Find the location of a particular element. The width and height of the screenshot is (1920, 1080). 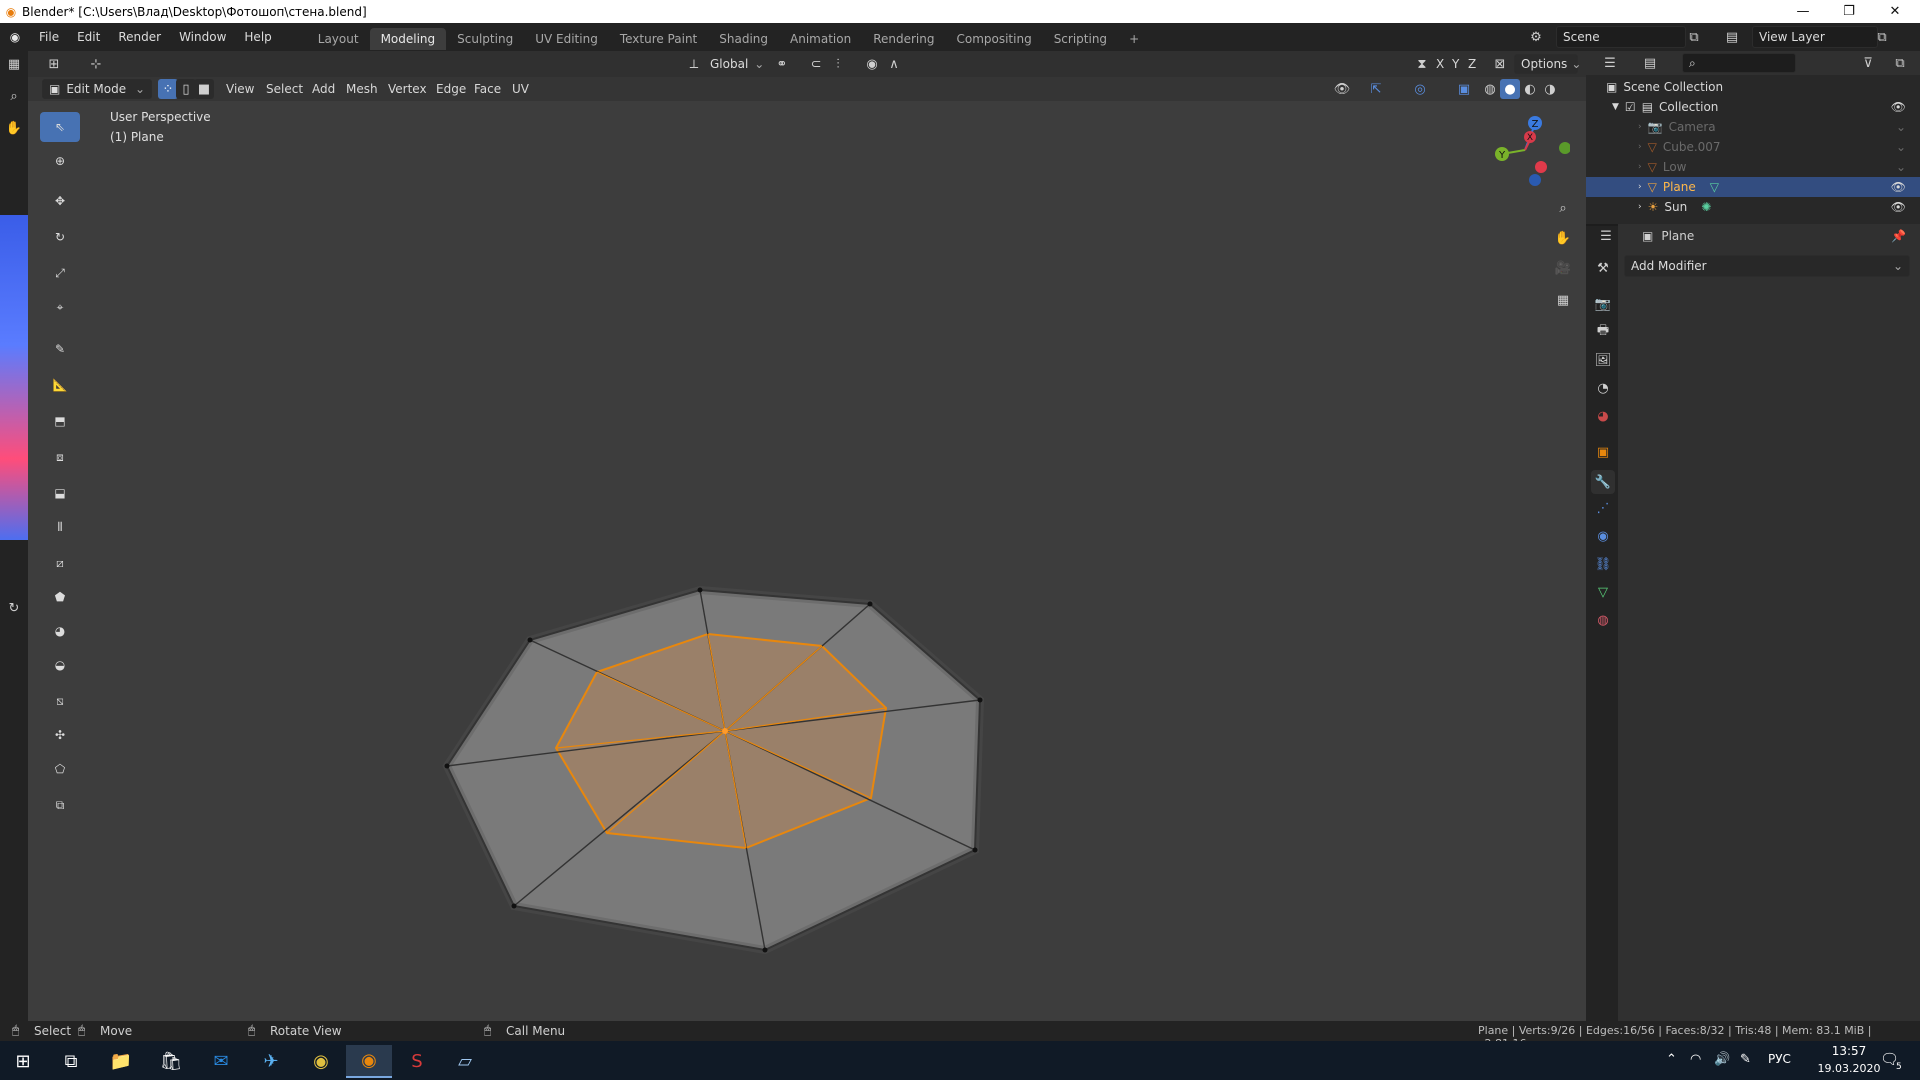

outliner-row-cube: › ▽ Cube.007 ⌄ is located at coordinates (1753, 147).